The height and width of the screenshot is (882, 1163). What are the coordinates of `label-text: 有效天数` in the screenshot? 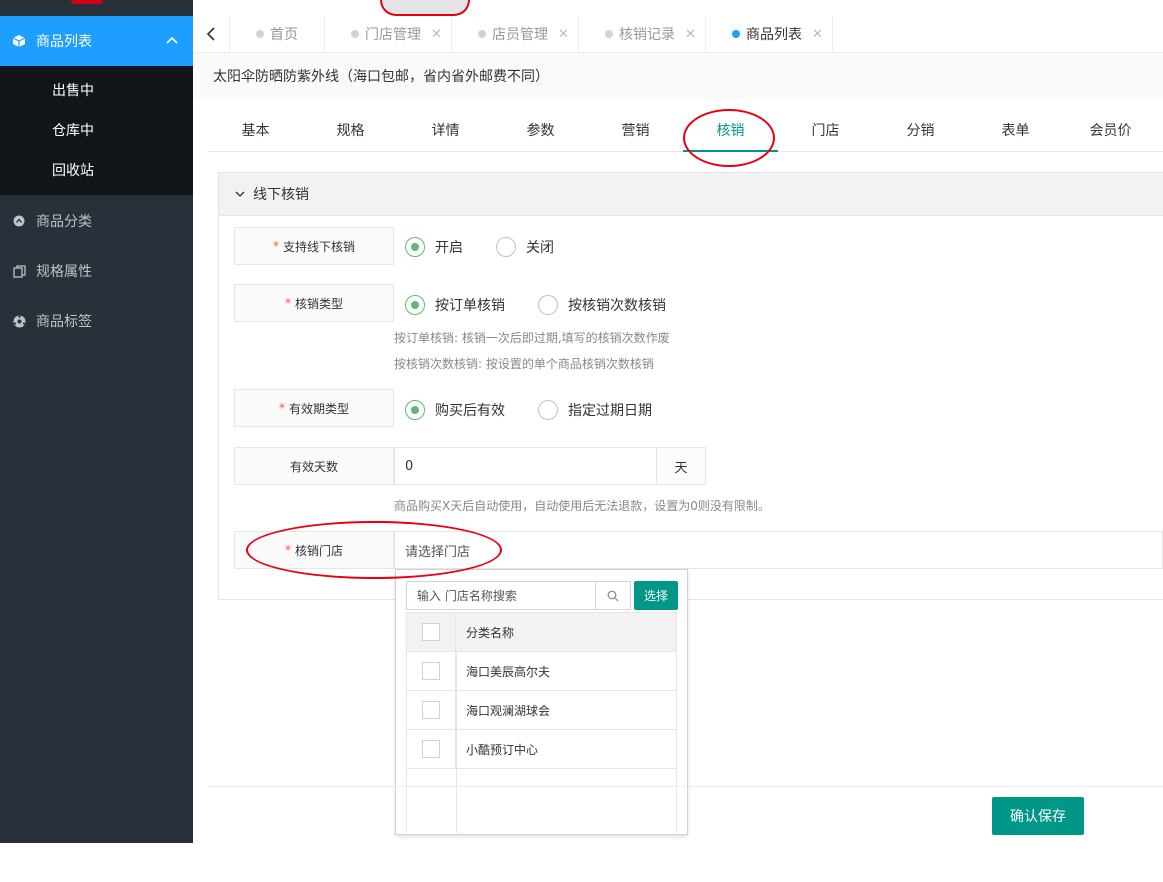 It's located at (313, 466).